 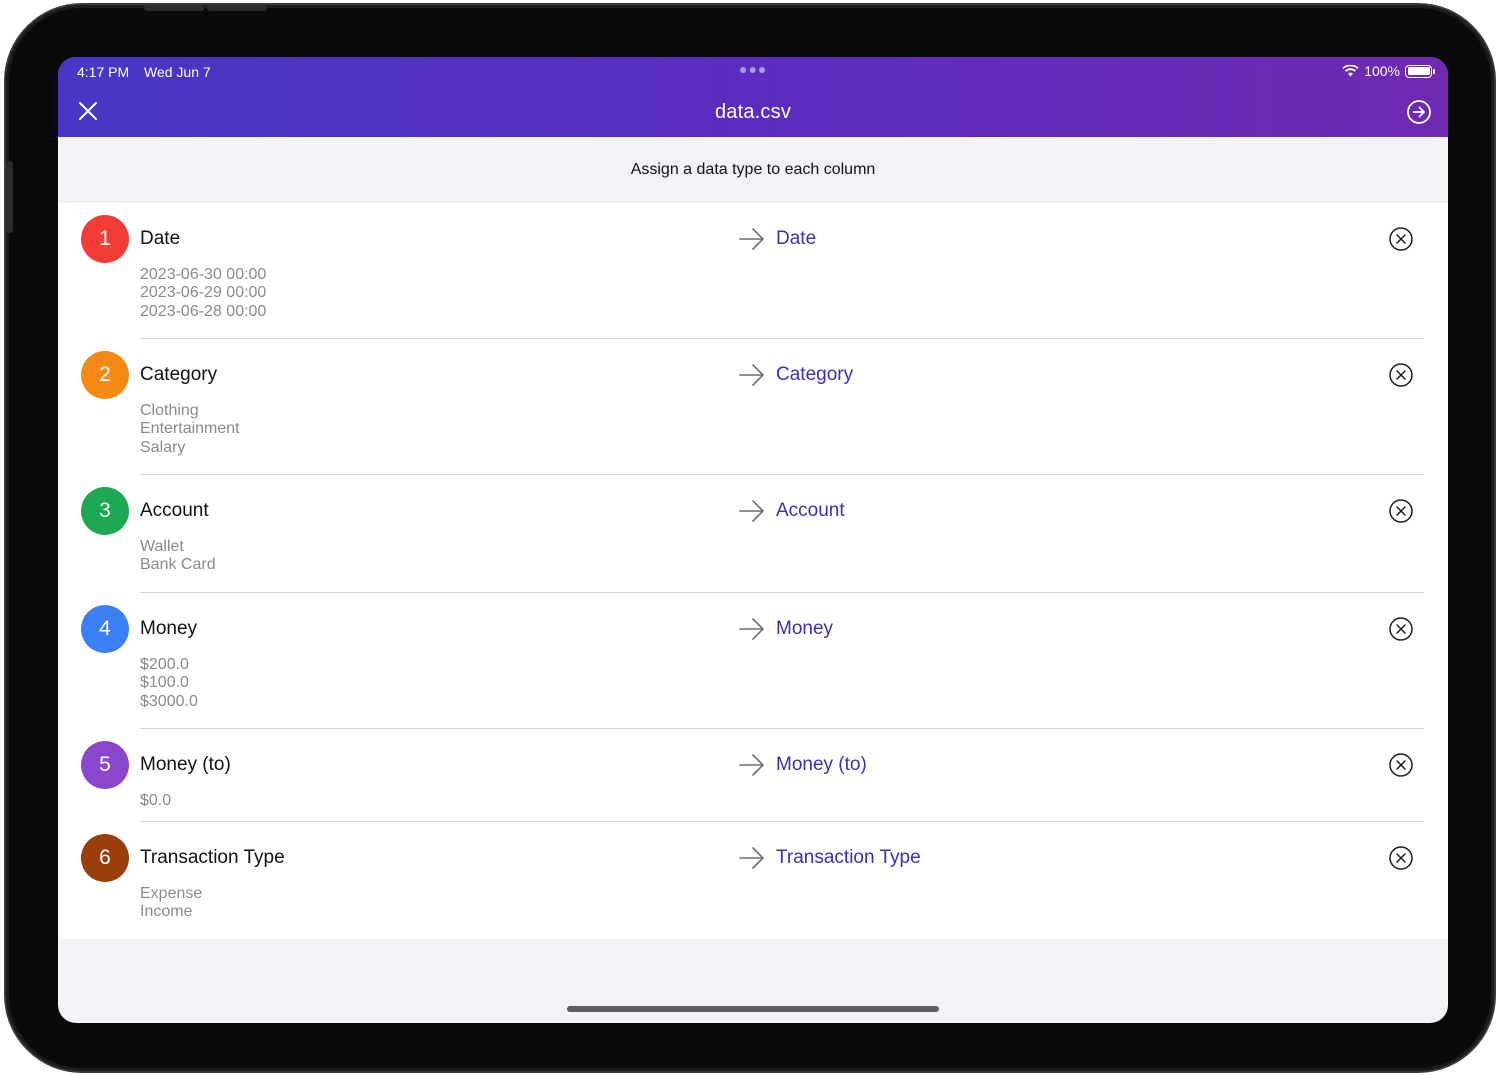 What do you see at coordinates (169, 410) in the screenshot?
I see `sample-value: Clothing` at bounding box center [169, 410].